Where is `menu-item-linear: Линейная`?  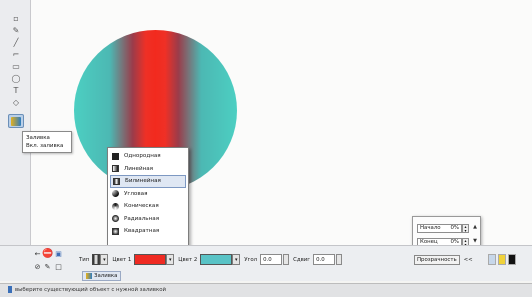
menu-item-linear: Линейная is located at coordinates (148, 169).